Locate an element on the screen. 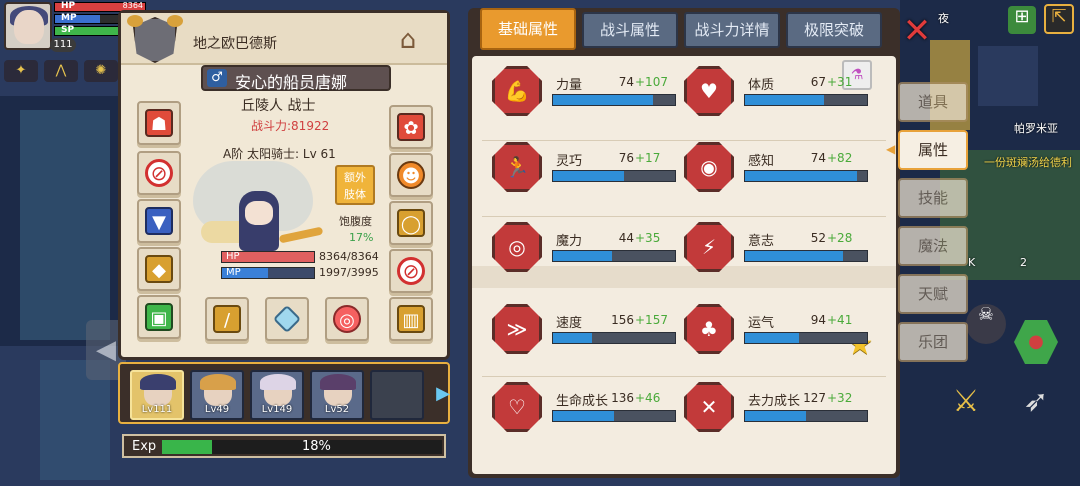  hud-bar-label: HP is located at coordinates (68, 6).